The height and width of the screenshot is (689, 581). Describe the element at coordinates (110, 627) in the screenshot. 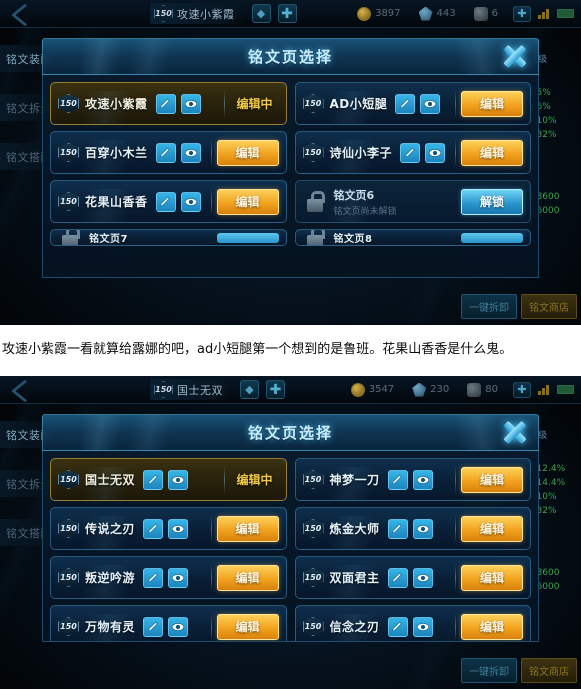

I see `page-name: 万物有灵` at that location.